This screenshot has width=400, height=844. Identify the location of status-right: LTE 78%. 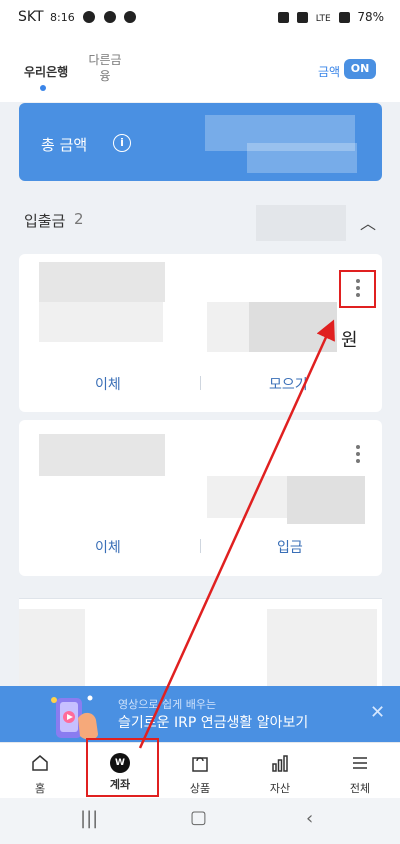
(329, 17).